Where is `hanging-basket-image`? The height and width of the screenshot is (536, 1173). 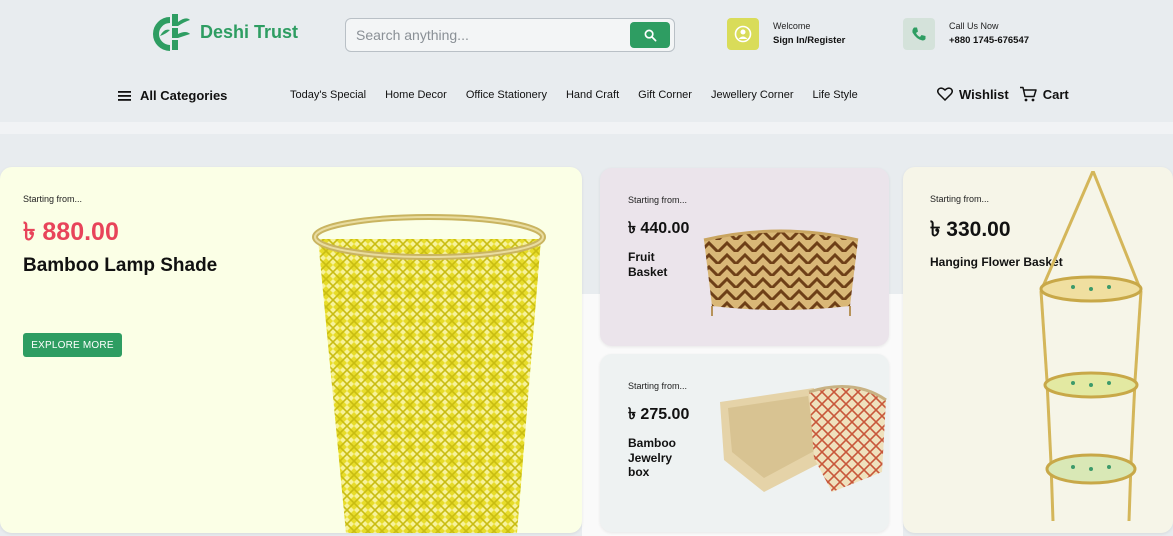 hanging-basket-image is located at coordinates (1091, 346).